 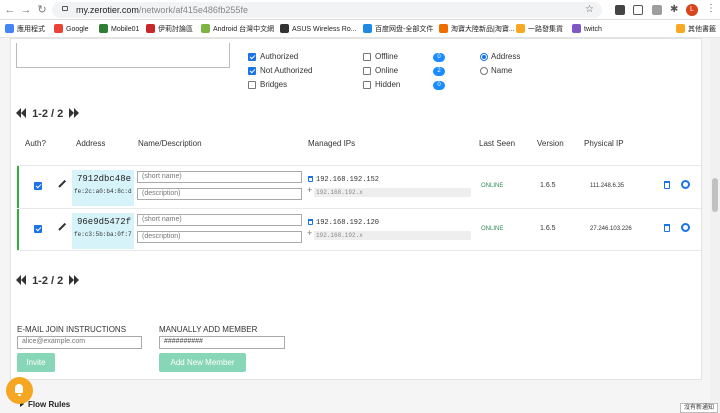 What do you see at coordinates (252, 57) in the screenshot?
I see `filter-checkbox-authorized` at bounding box center [252, 57].